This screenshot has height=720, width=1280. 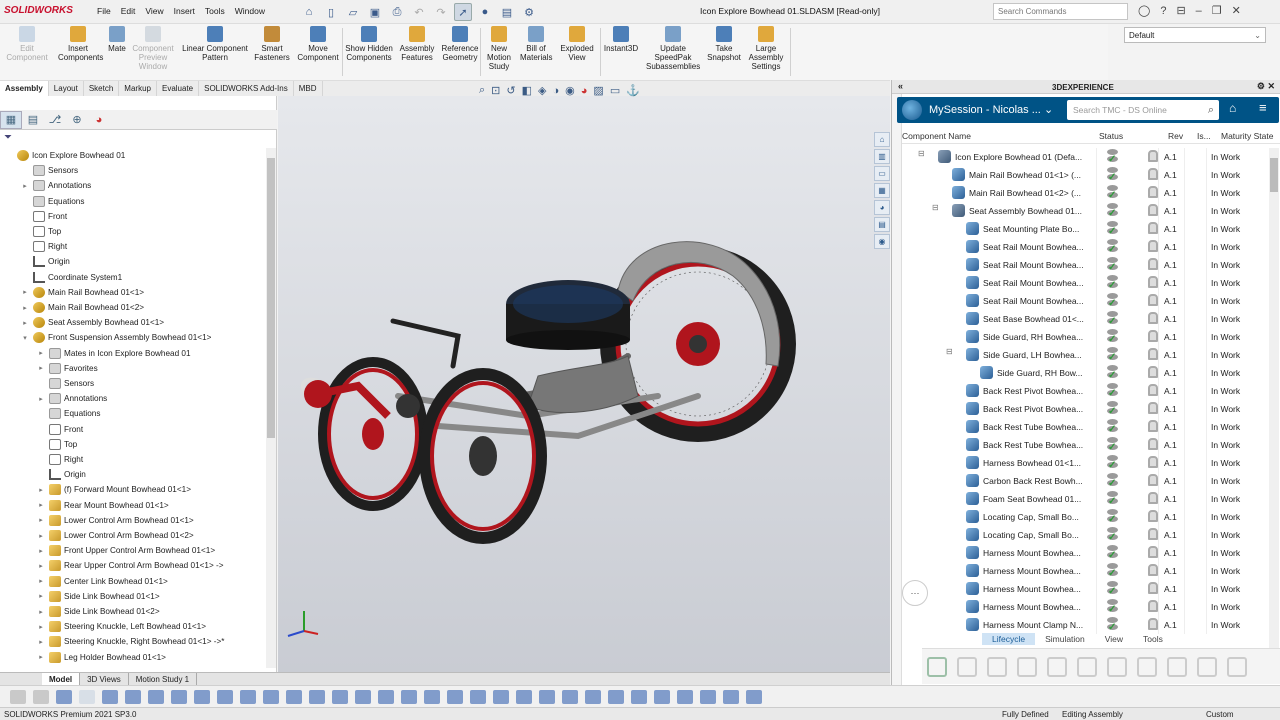 I want to click on column-status: Status, so click(x=1111, y=136).